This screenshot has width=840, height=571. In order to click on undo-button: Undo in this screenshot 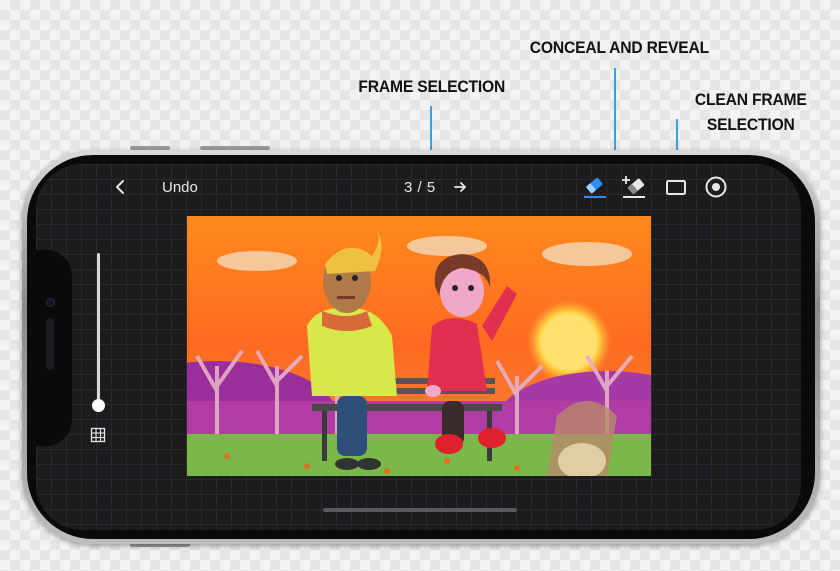, I will do `click(180, 187)`.